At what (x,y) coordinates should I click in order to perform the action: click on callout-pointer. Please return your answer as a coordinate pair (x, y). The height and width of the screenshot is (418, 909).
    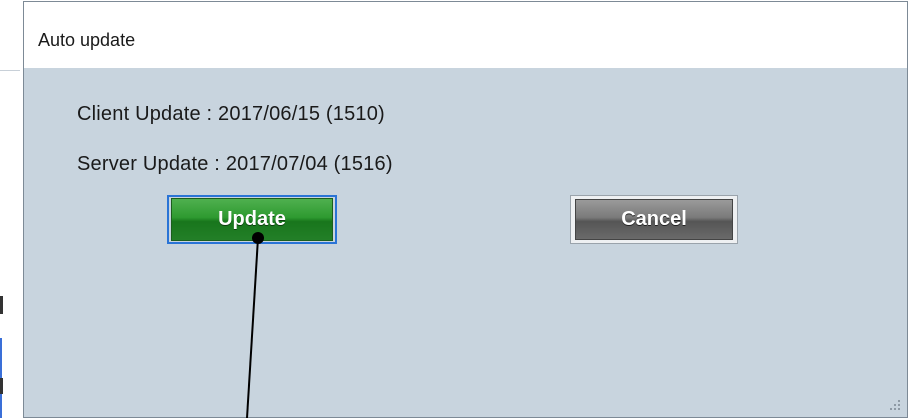
    Looking at the image, I should click on (255, 325).